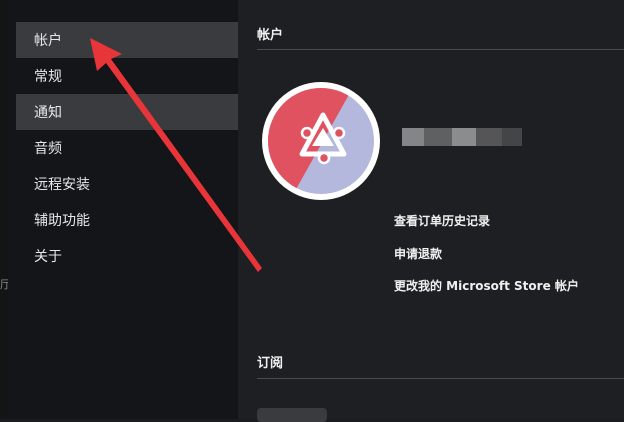 The image size is (624, 422). What do you see at coordinates (130, 40) in the screenshot?
I see `sidebar-item-account: 帐户` at bounding box center [130, 40].